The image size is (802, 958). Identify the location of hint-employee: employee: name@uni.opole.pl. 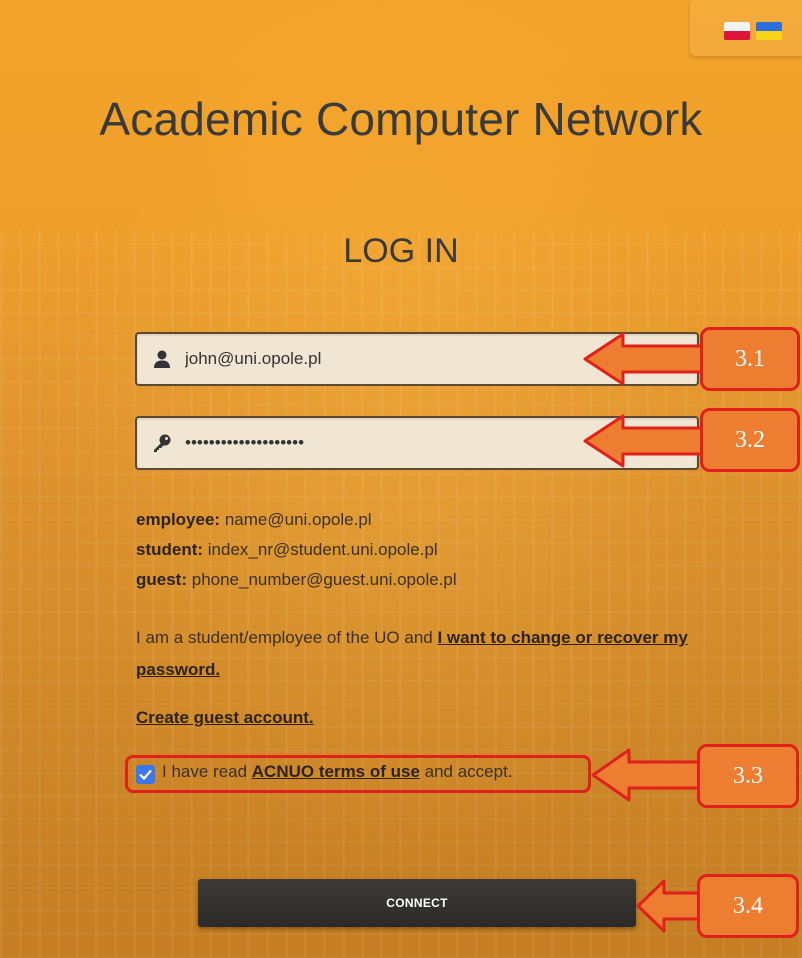
(296, 520).